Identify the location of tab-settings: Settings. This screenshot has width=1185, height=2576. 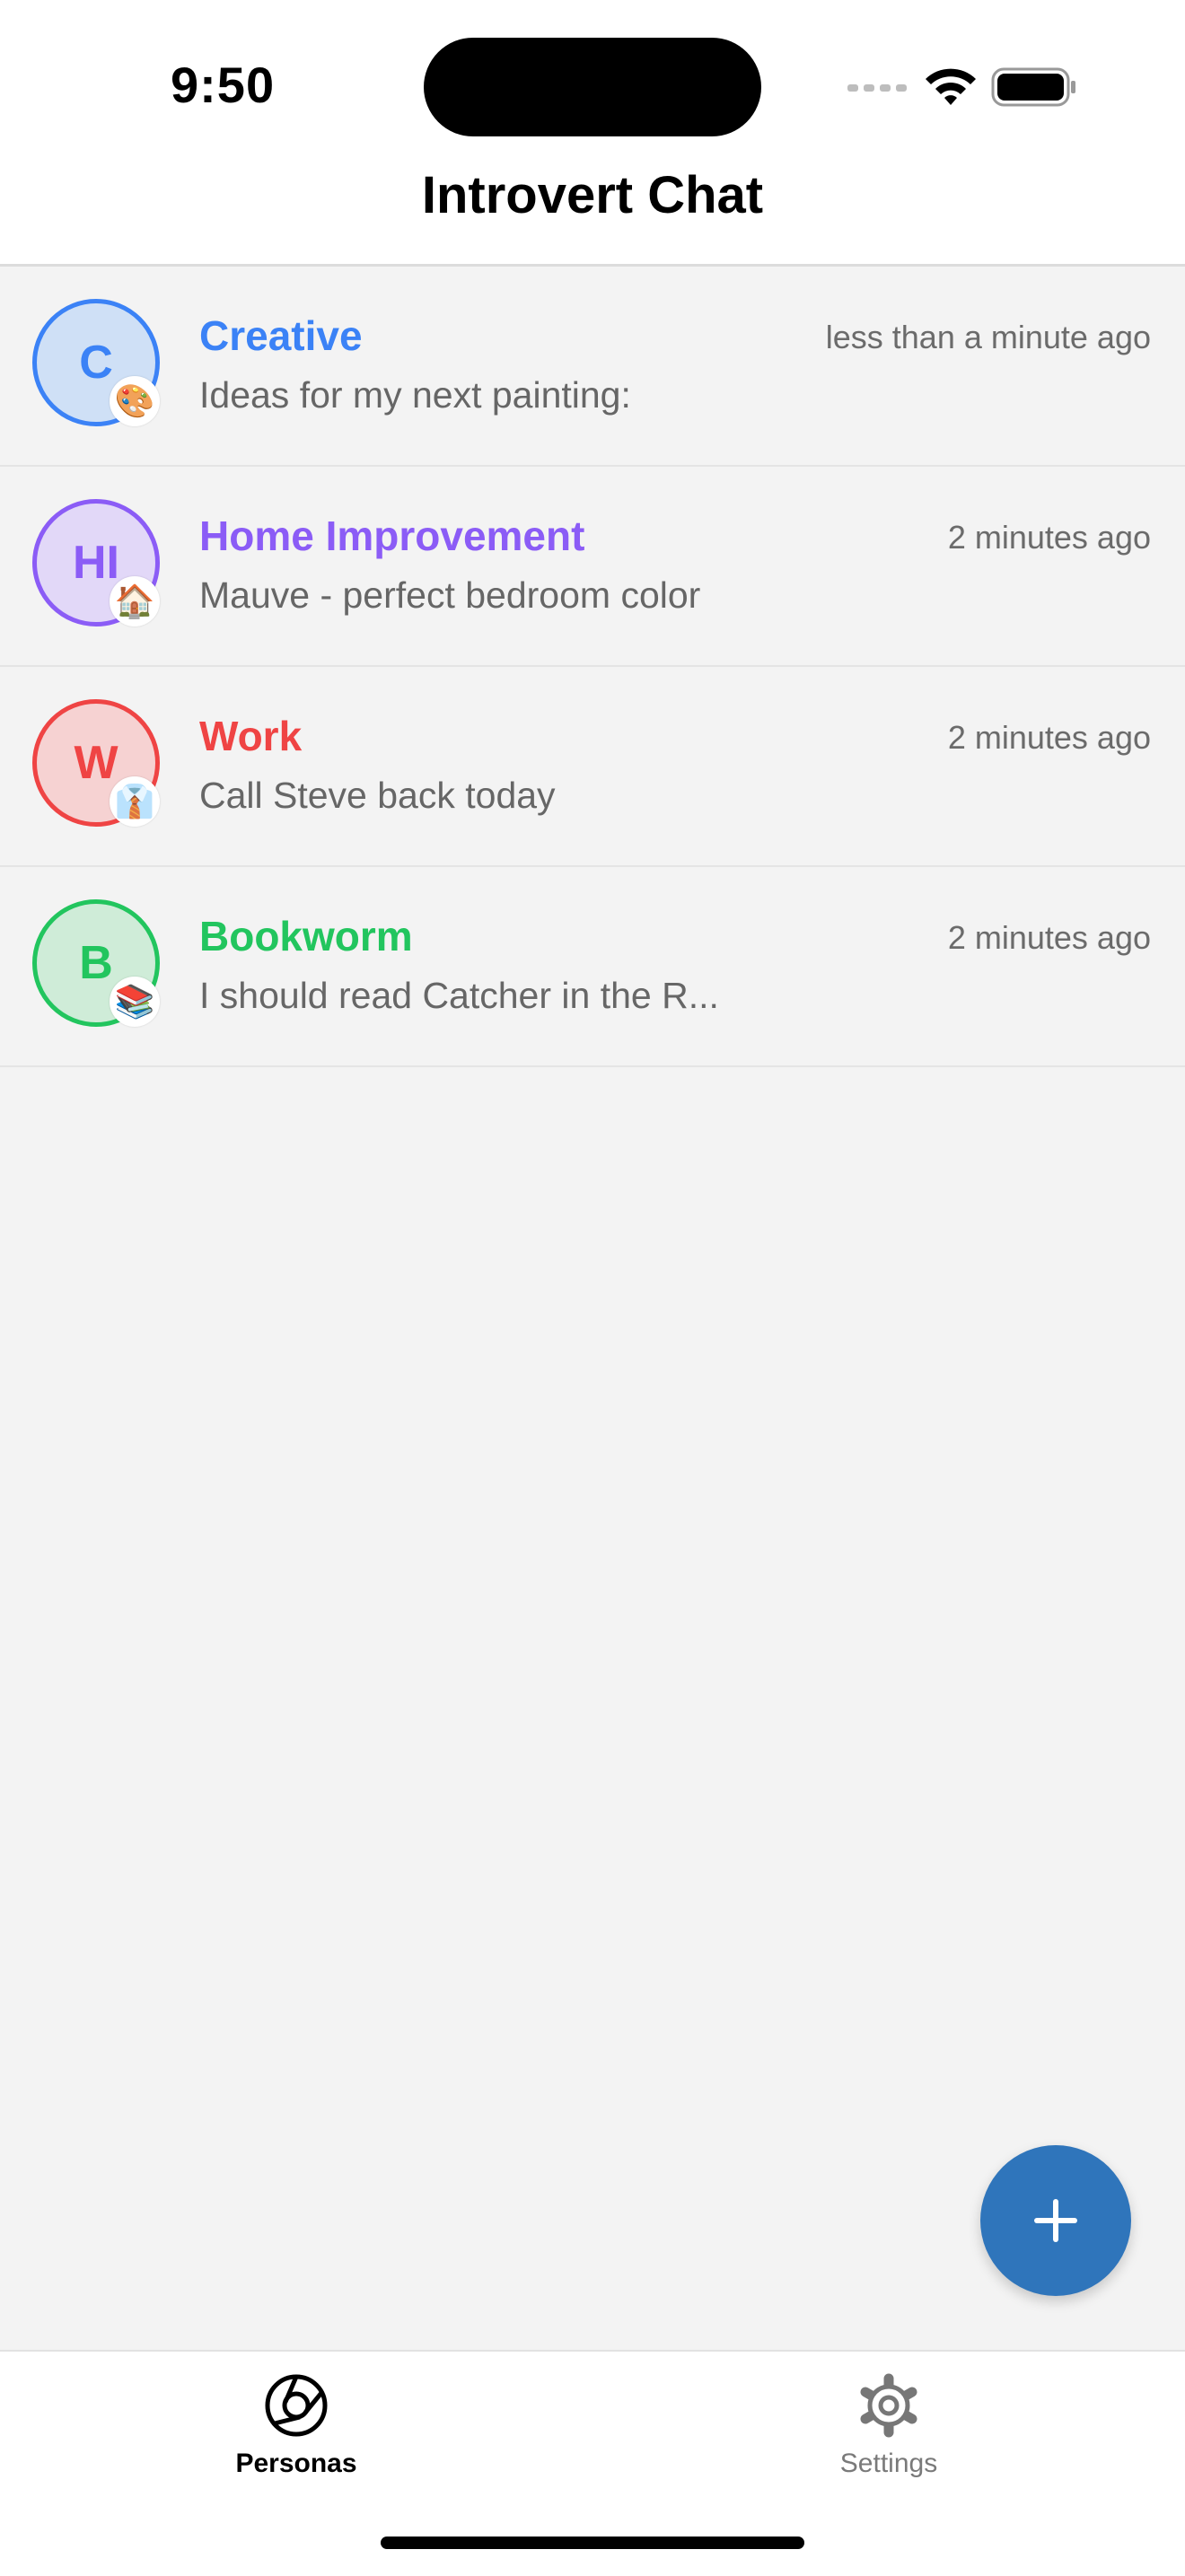
(888, 2425).